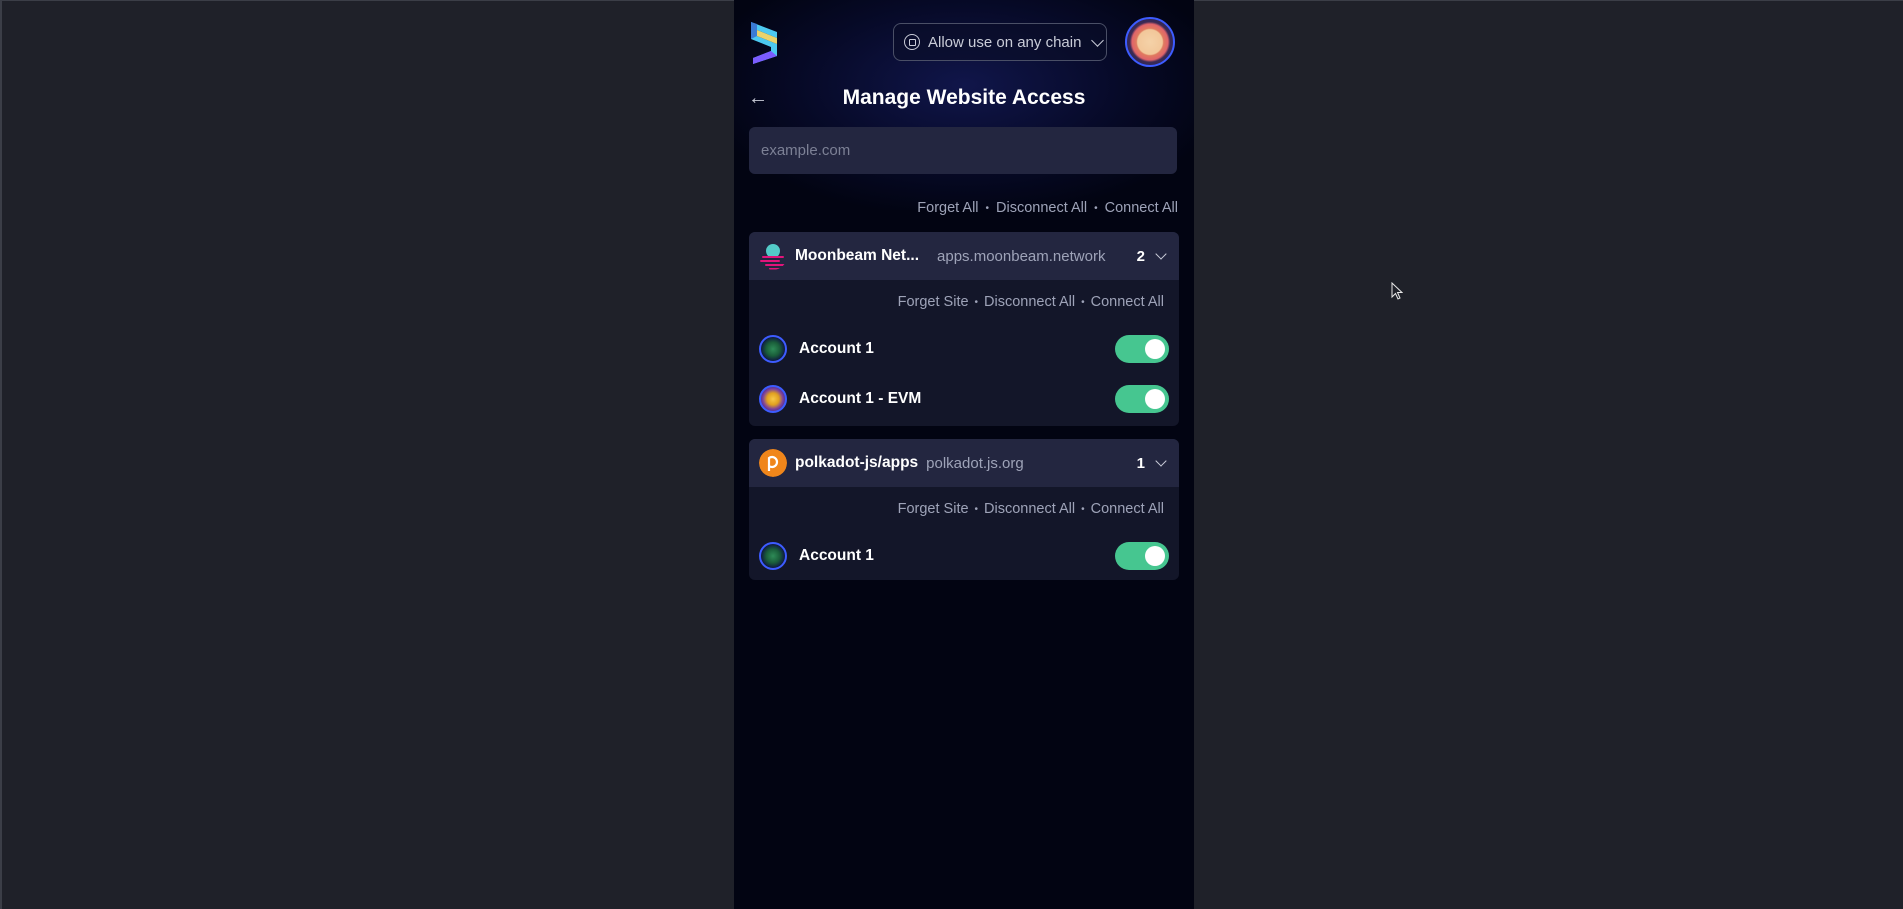  What do you see at coordinates (1, 454) in the screenshot?
I see `window-left-border` at bounding box center [1, 454].